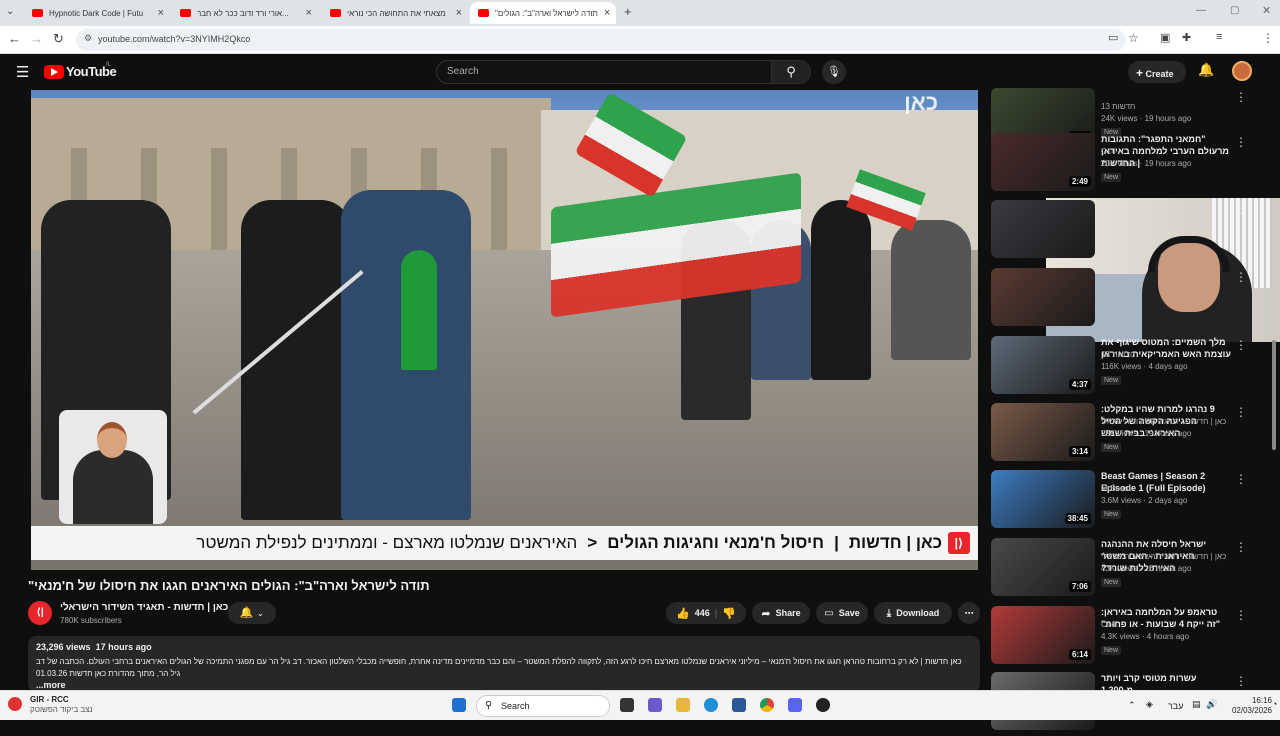 Image resolution: width=1280 pixels, height=736 pixels. What do you see at coordinates (842, 613) in the screenshot?
I see `save-button: ▭ Save` at bounding box center [842, 613].